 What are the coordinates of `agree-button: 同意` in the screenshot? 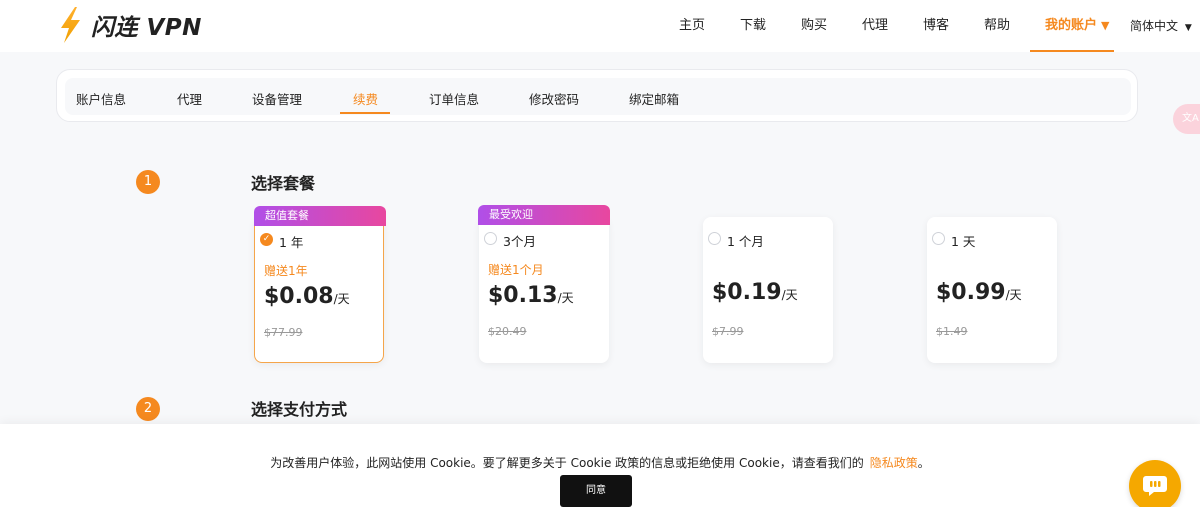 It's located at (596, 491).